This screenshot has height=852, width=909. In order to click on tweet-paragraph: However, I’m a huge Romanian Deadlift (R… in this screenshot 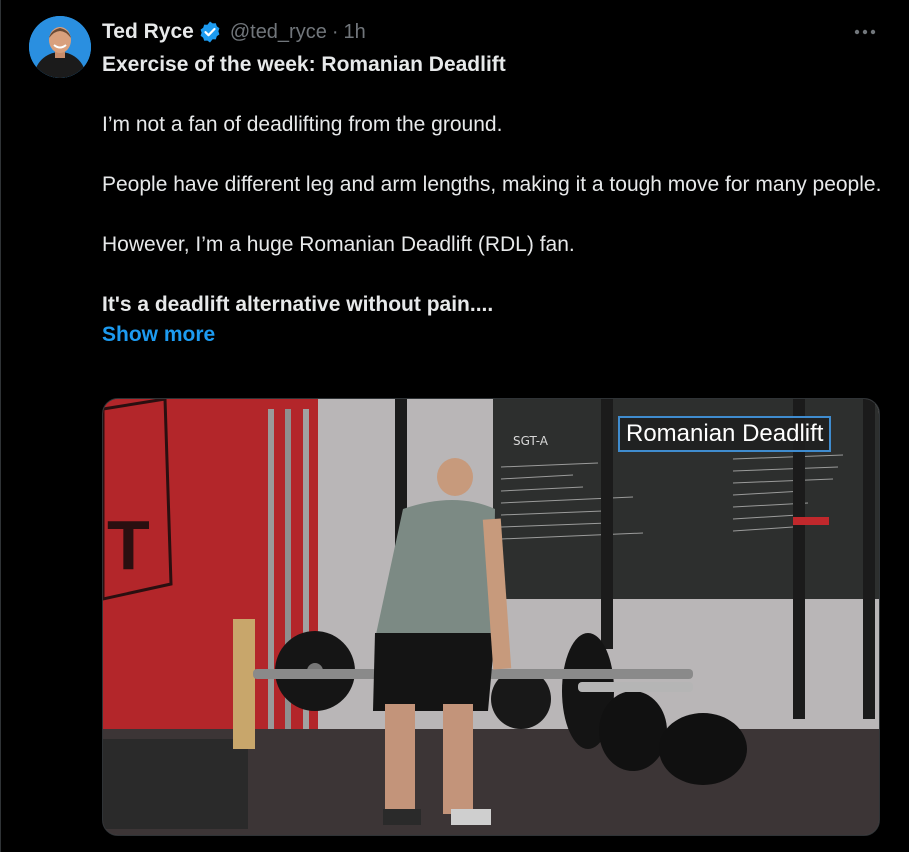, I will do `click(338, 244)`.